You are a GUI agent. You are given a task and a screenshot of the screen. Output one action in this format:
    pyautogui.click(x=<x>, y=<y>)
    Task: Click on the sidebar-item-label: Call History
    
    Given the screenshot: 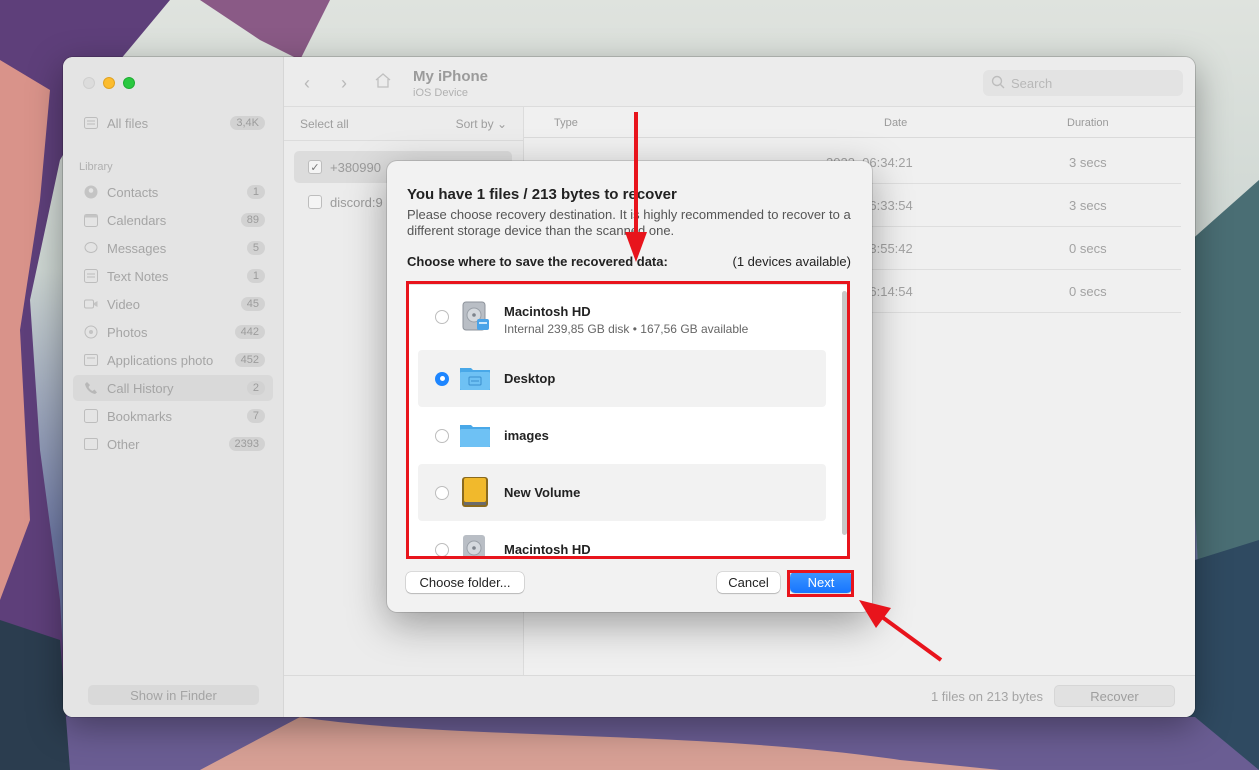 What is the action you would take?
    pyautogui.click(x=140, y=388)
    